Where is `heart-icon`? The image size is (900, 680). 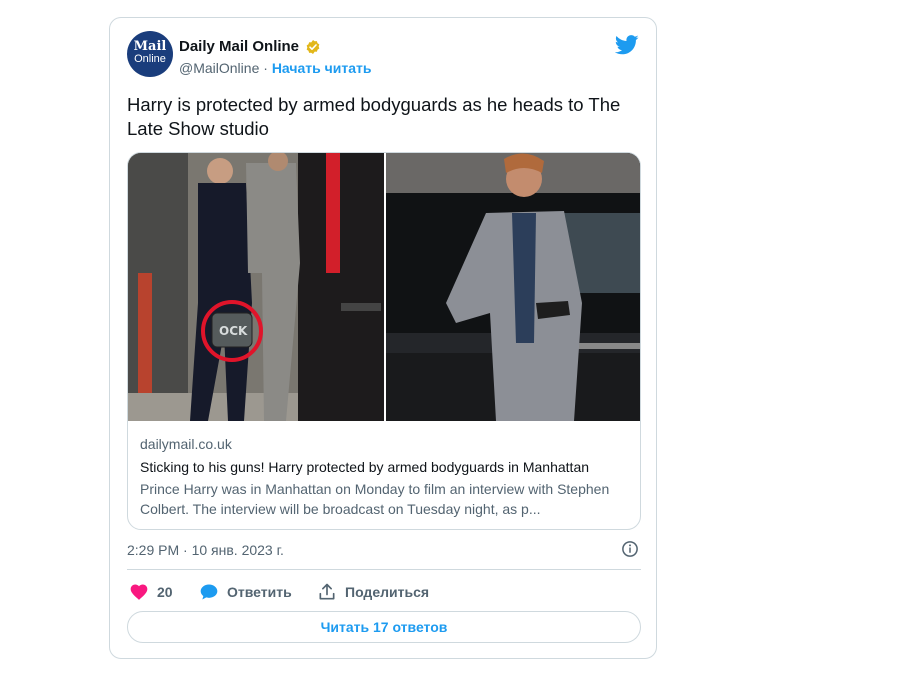
heart-icon is located at coordinates (139, 592).